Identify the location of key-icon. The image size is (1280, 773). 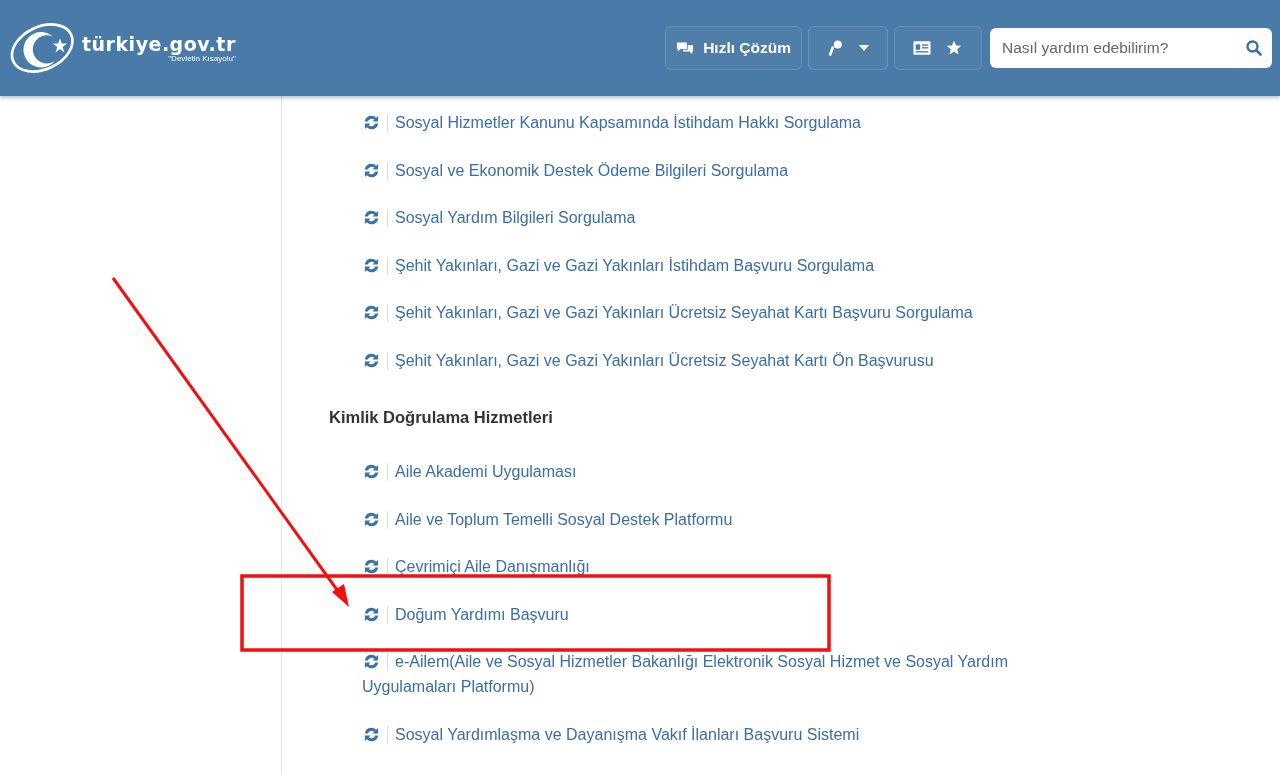
(836, 48).